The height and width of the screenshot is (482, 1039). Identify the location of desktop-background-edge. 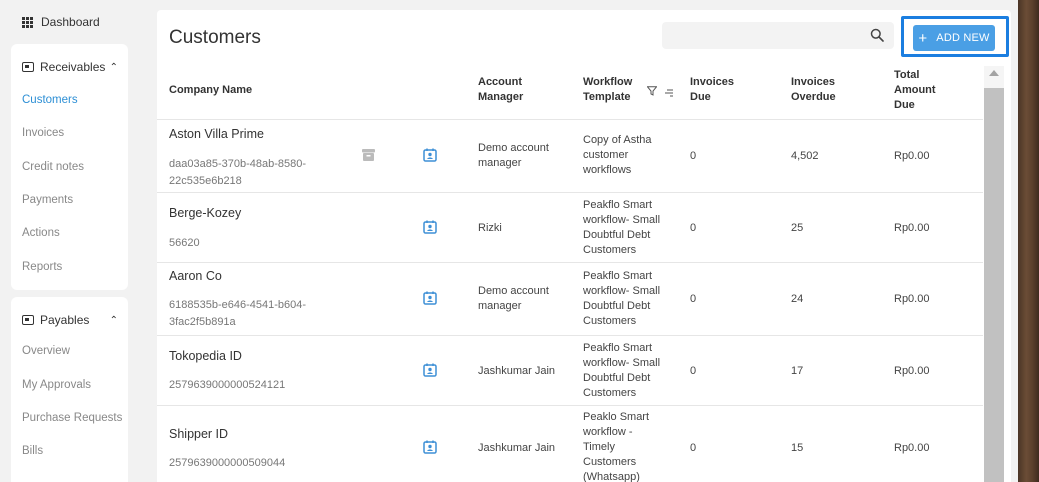
(1028, 241).